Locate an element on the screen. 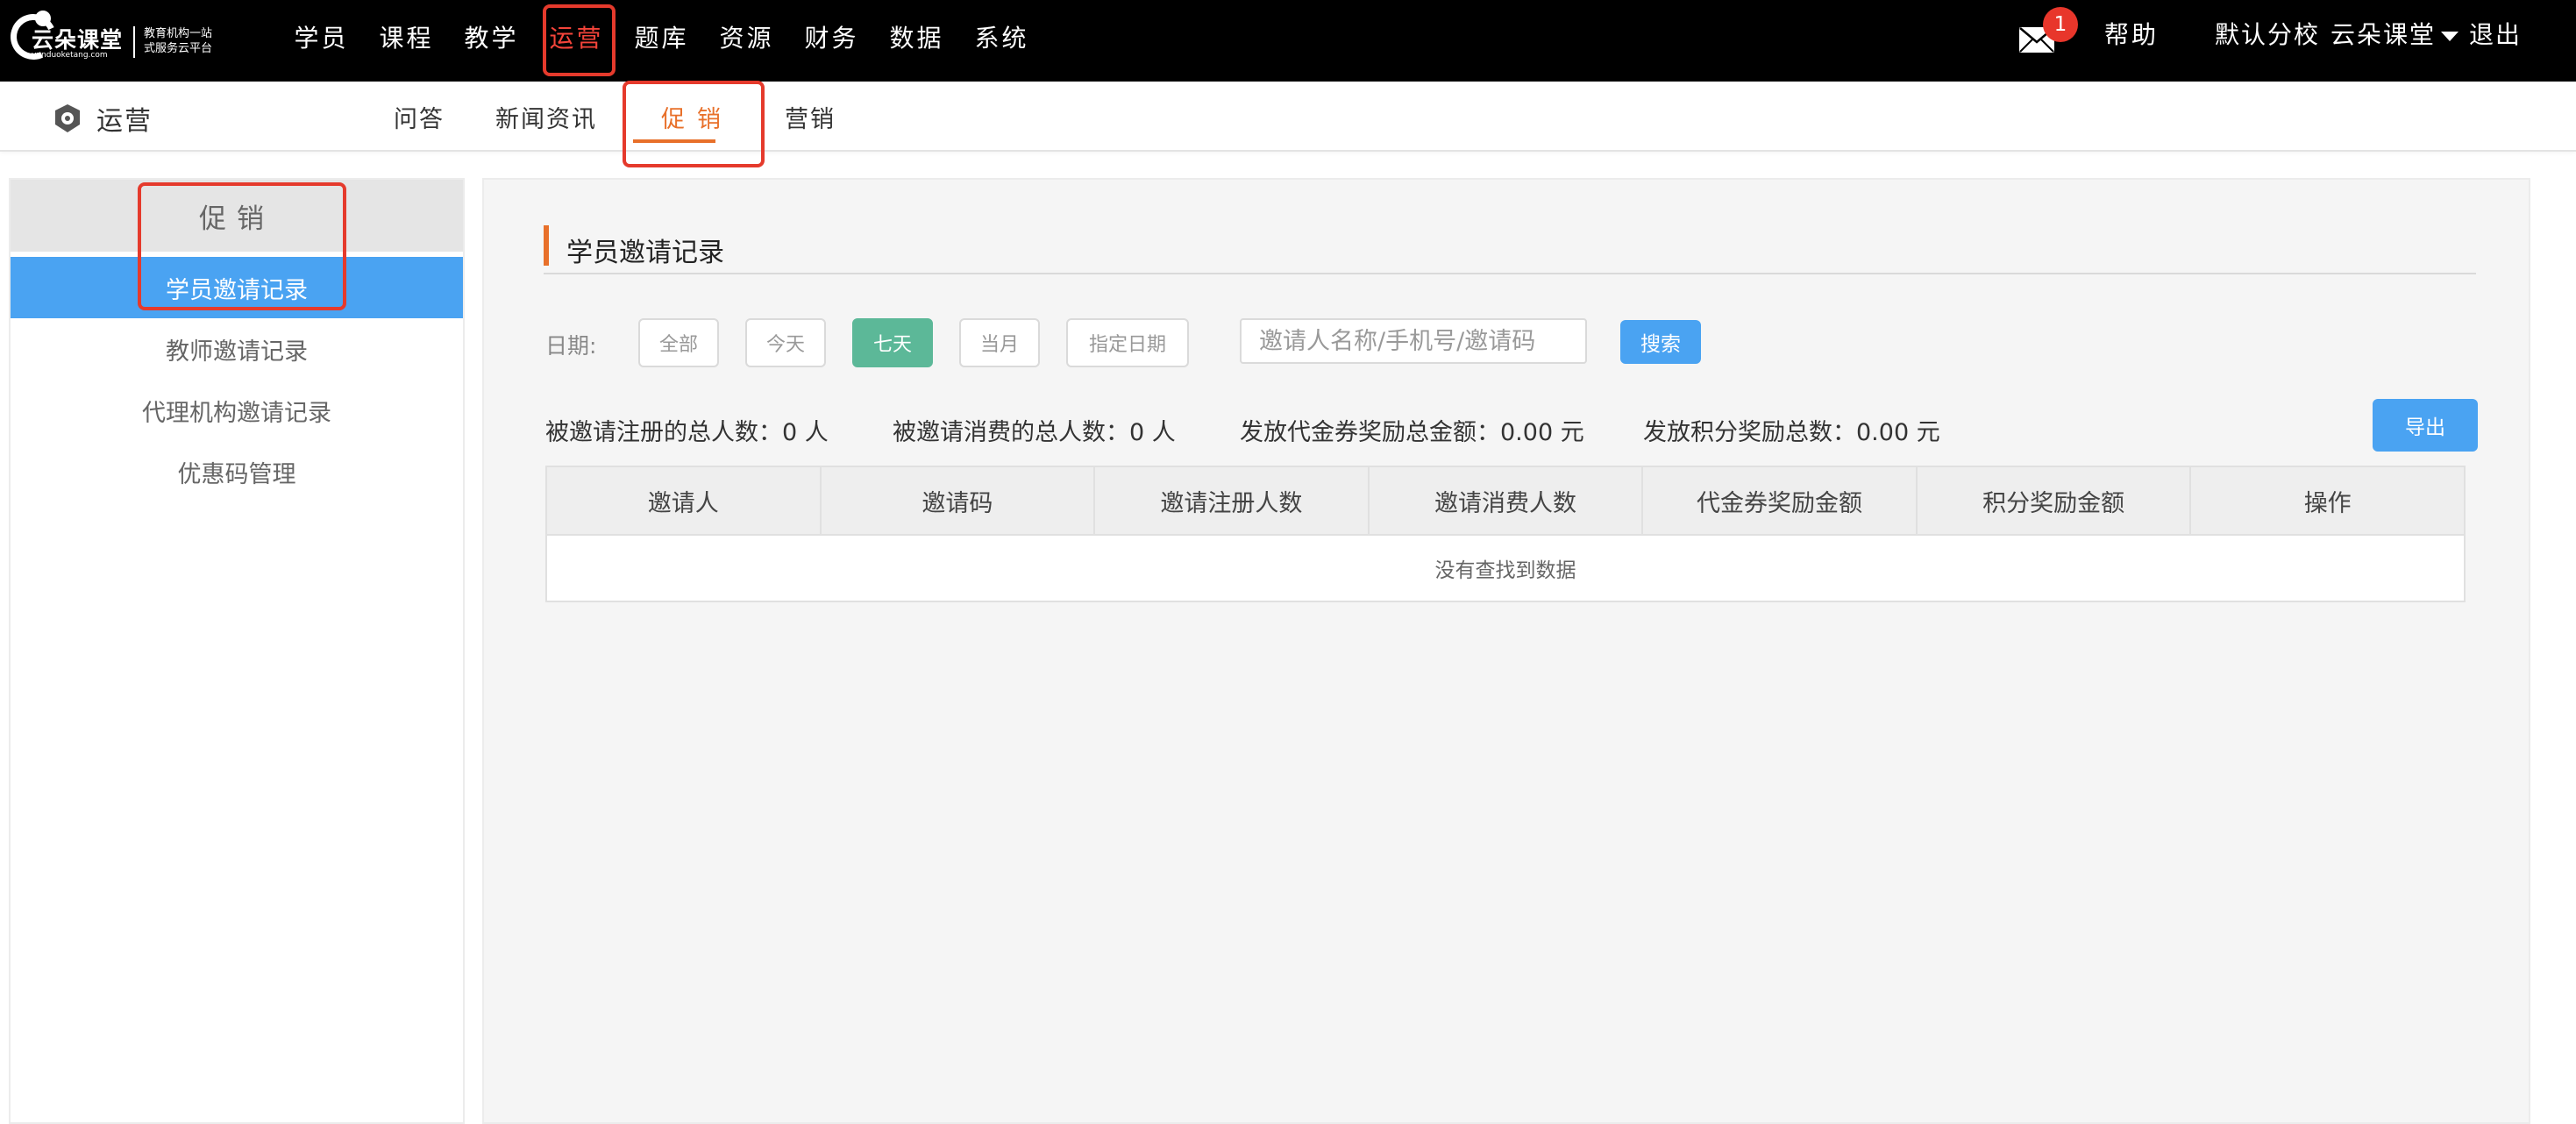  page-title: 学员邀请记录 is located at coordinates (645, 253).